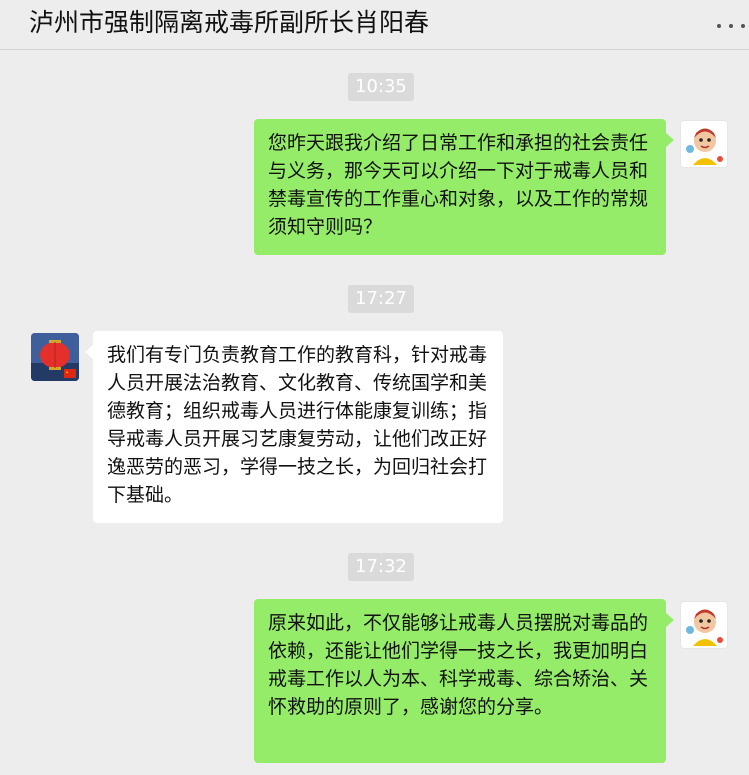 This screenshot has height=775, width=749. Describe the element at coordinates (381, 87) in the screenshot. I see `timestamp: 10:35` at that location.